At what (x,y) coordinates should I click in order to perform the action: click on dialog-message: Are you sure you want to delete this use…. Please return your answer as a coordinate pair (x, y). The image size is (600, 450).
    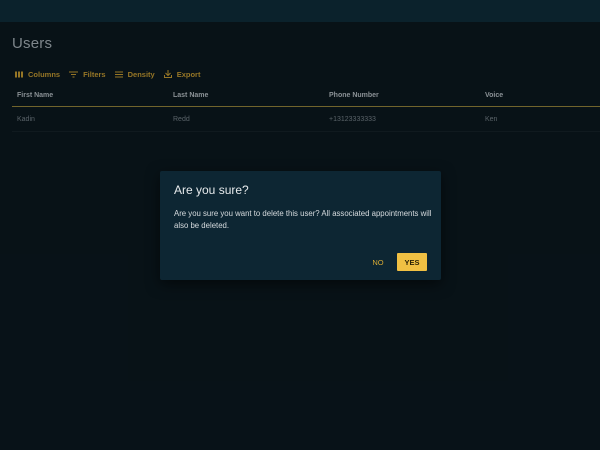
    Looking at the image, I should click on (303, 219).